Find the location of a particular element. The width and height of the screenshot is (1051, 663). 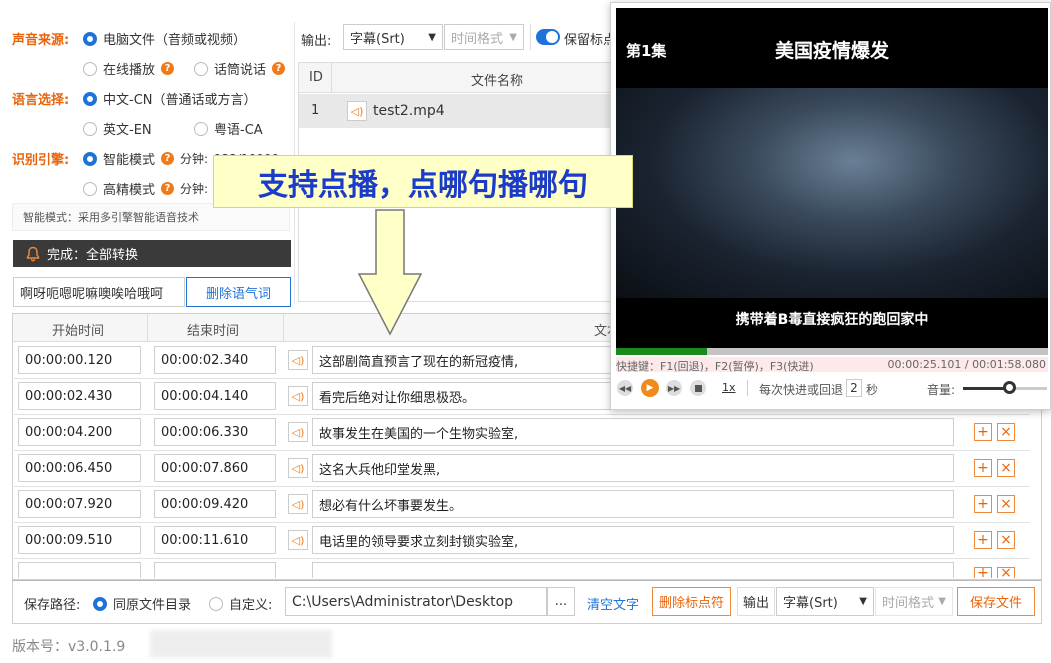

down-arrow-icon is located at coordinates (390, 272).